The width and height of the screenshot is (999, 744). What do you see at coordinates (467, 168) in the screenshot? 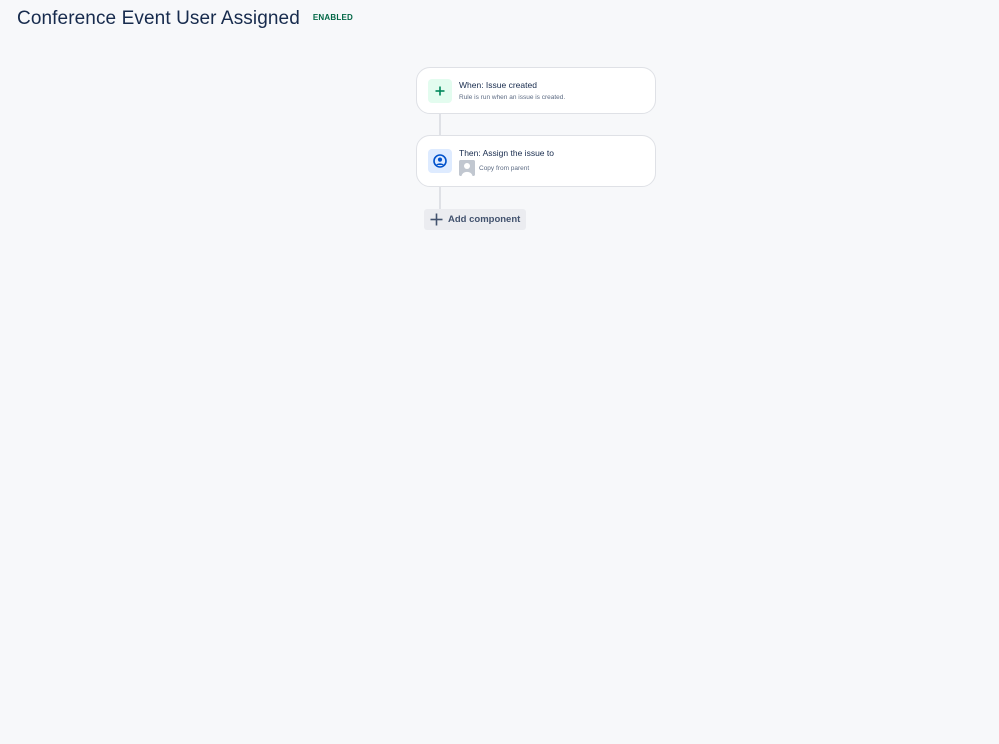
I see `avatar` at bounding box center [467, 168].